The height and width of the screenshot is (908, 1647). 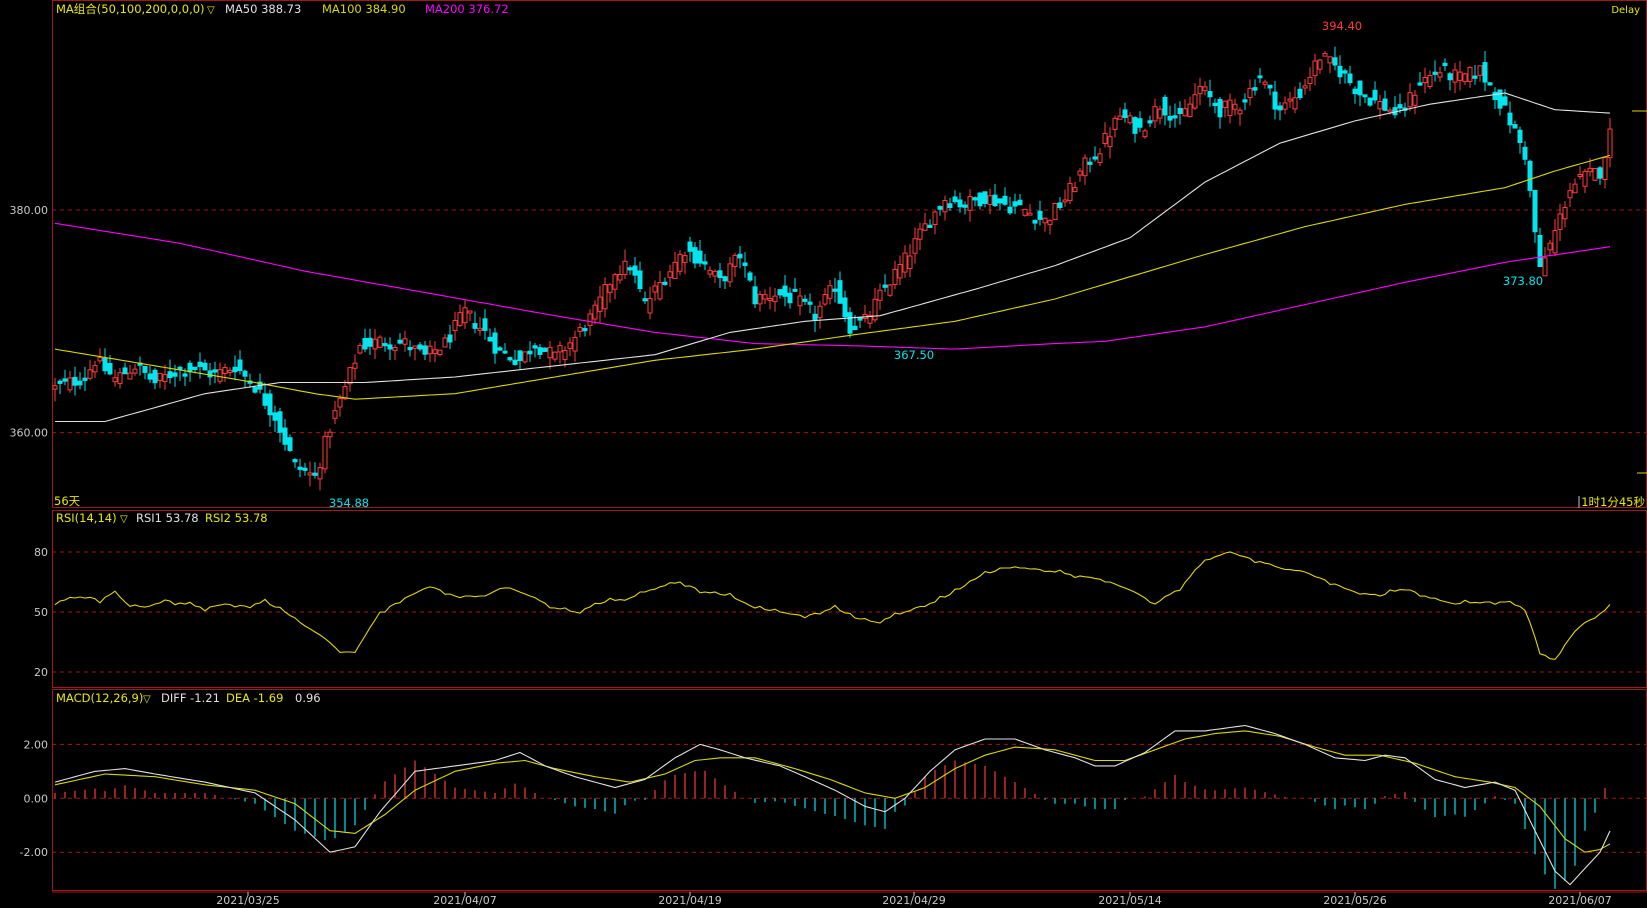 What do you see at coordinates (349, 503) in the screenshot?
I see `low-price-label-1: 354.88` at bounding box center [349, 503].